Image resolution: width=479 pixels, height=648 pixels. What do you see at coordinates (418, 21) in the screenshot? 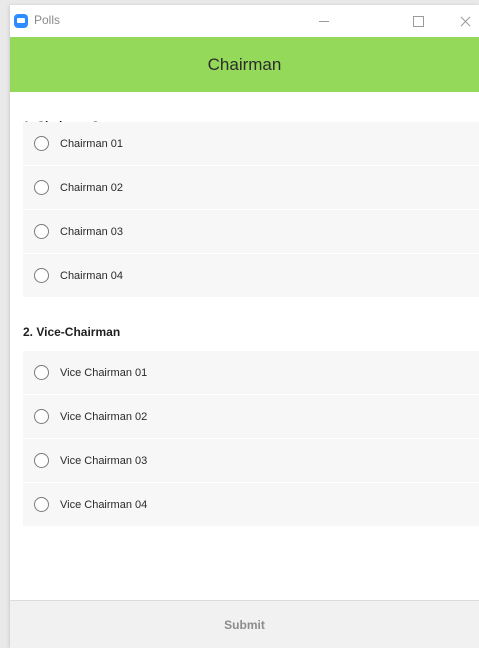
I see `maximize-icon` at bounding box center [418, 21].